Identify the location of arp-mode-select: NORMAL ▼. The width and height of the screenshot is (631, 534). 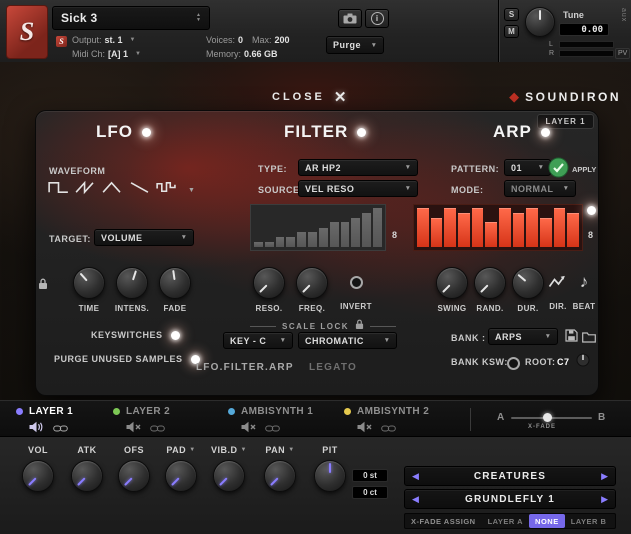
(540, 188).